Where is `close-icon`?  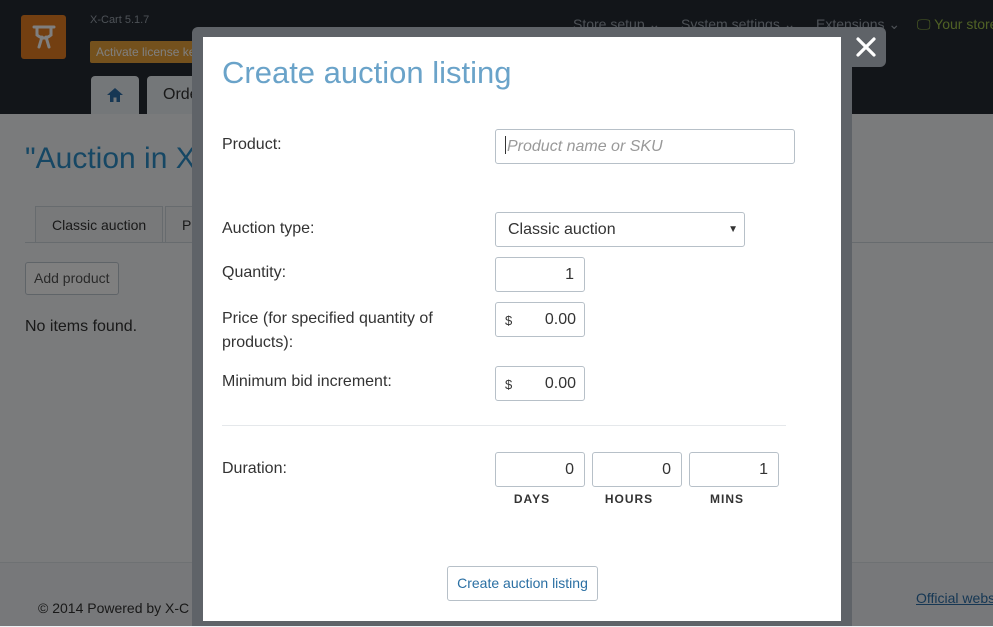 close-icon is located at coordinates (865, 47).